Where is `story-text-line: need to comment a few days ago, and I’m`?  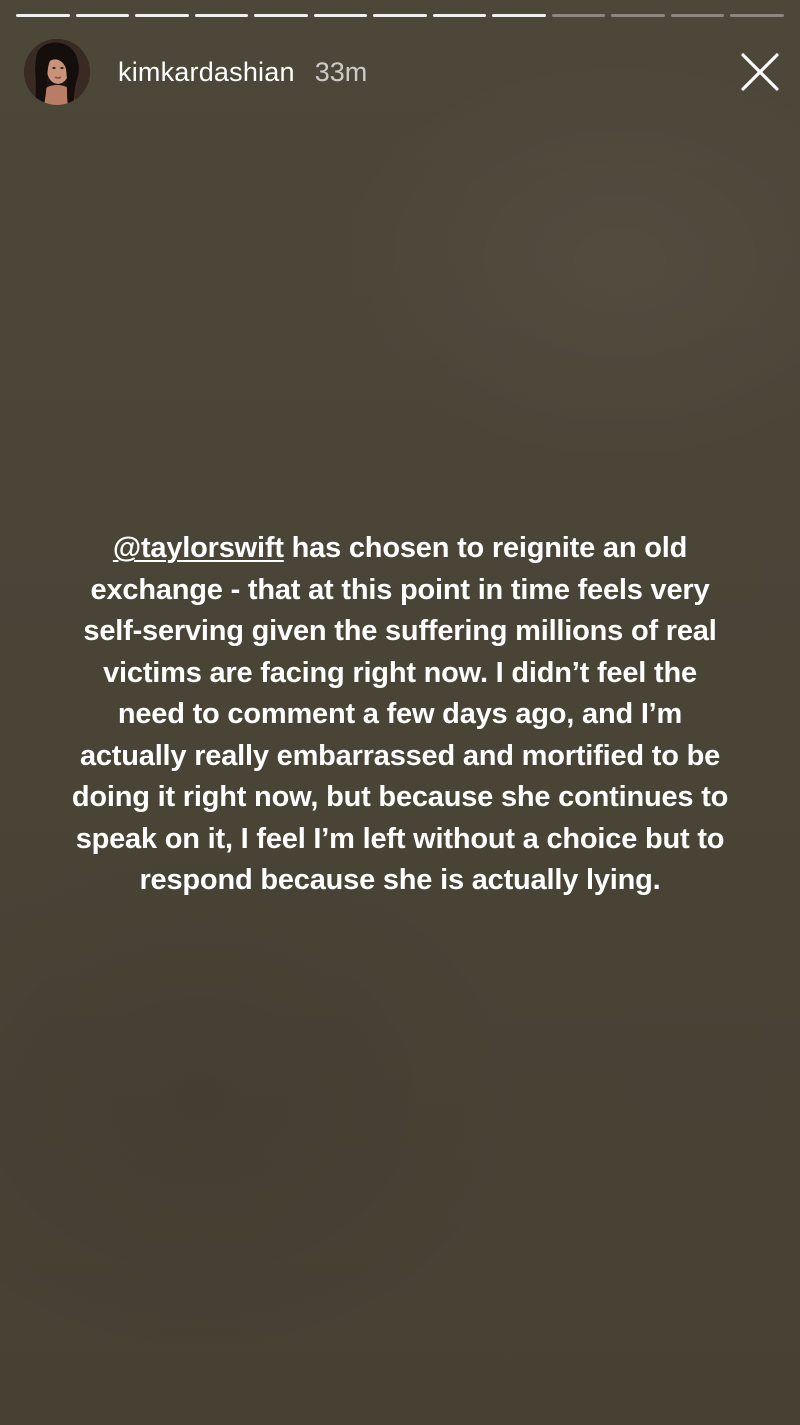
story-text-line: need to comment a few days ago, and I’m is located at coordinates (400, 714).